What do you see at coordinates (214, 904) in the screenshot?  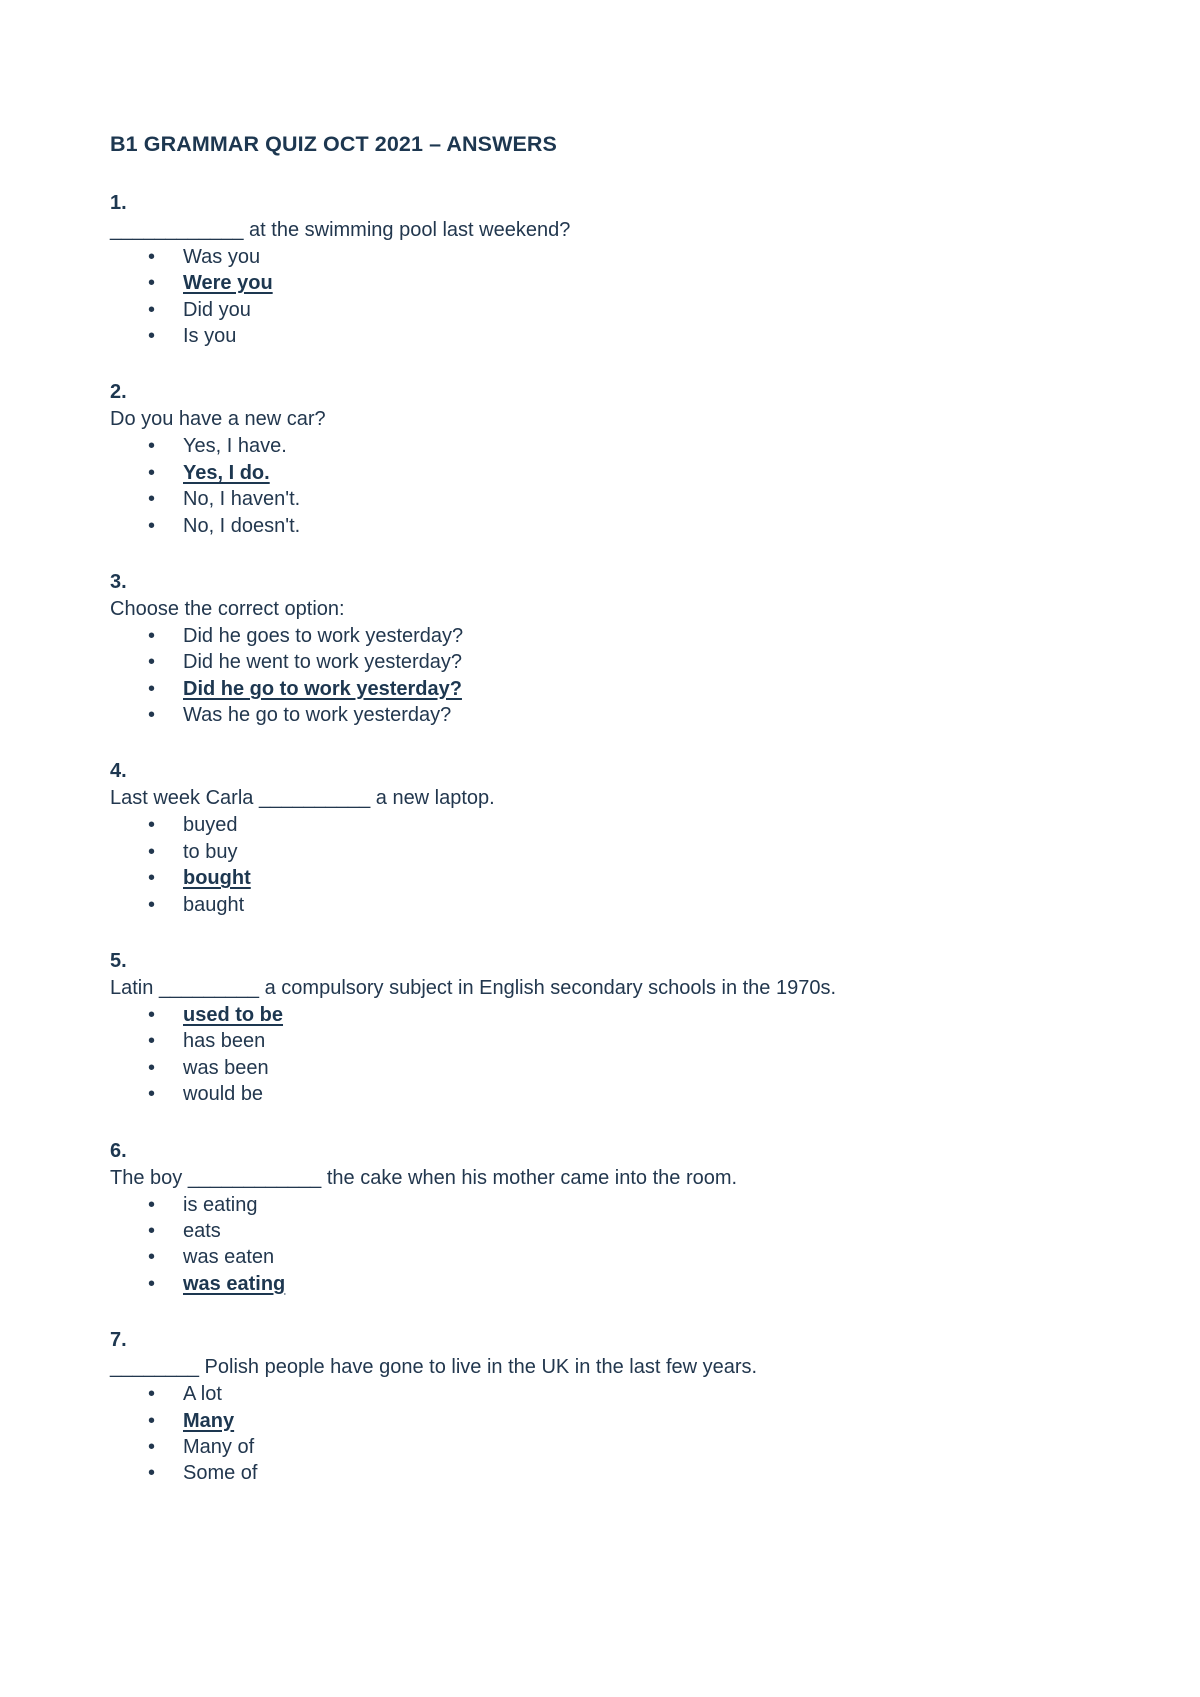 I see `option-label: baught` at bounding box center [214, 904].